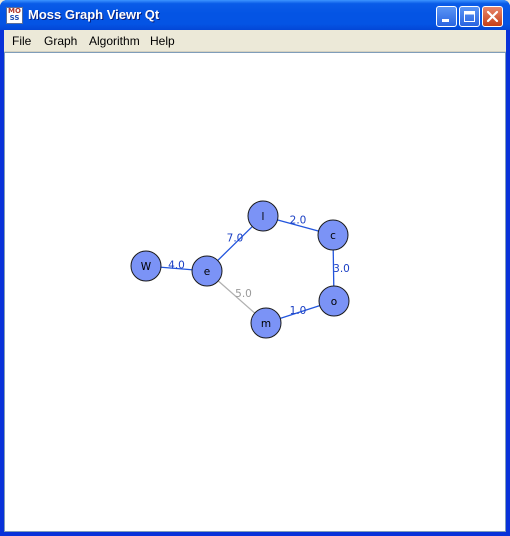  What do you see at coordinates (445, 20) in the screenshot?
I see `minimize-icon` at bounding box center [445, 20].